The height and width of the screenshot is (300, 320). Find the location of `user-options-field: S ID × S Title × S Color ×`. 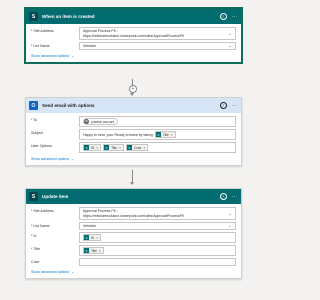

user-options-field: S ID × S Title × S Color × is located at coordinates (157, 147).